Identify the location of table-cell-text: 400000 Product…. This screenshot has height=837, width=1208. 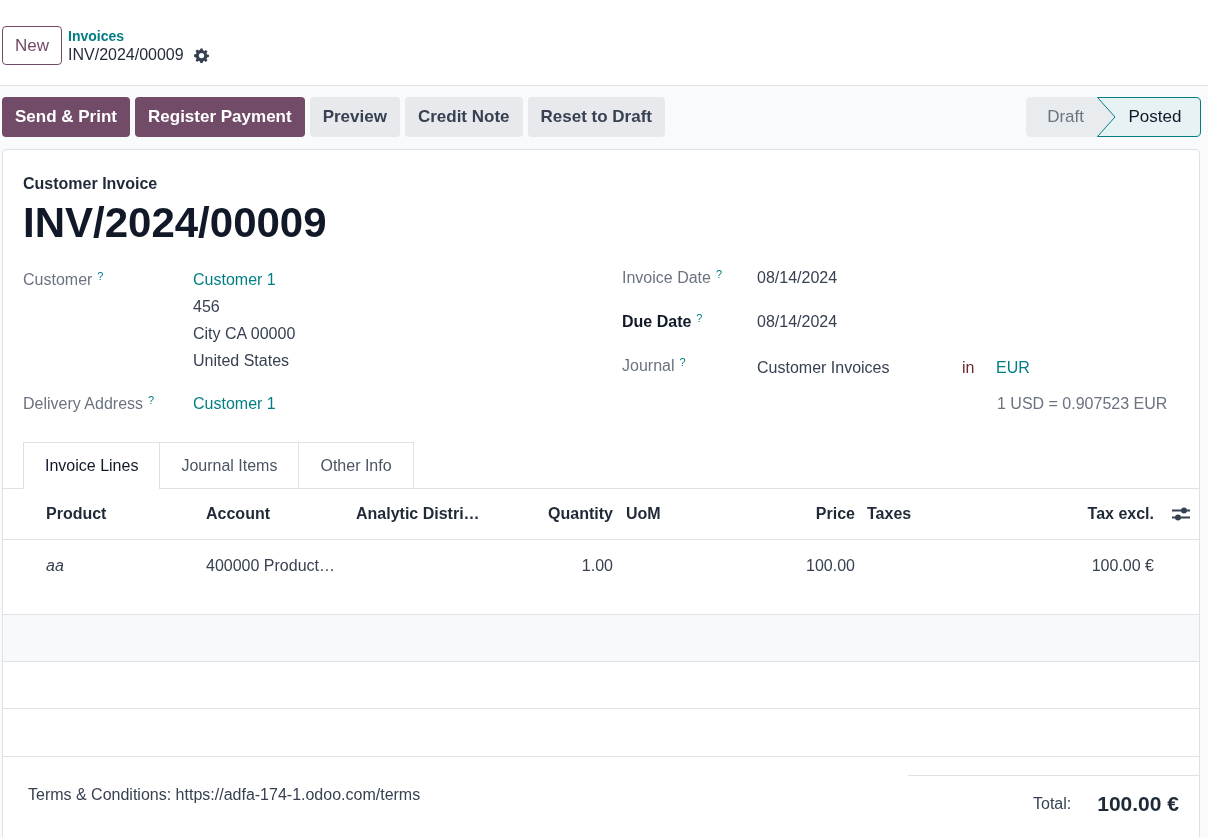
(270, 566).